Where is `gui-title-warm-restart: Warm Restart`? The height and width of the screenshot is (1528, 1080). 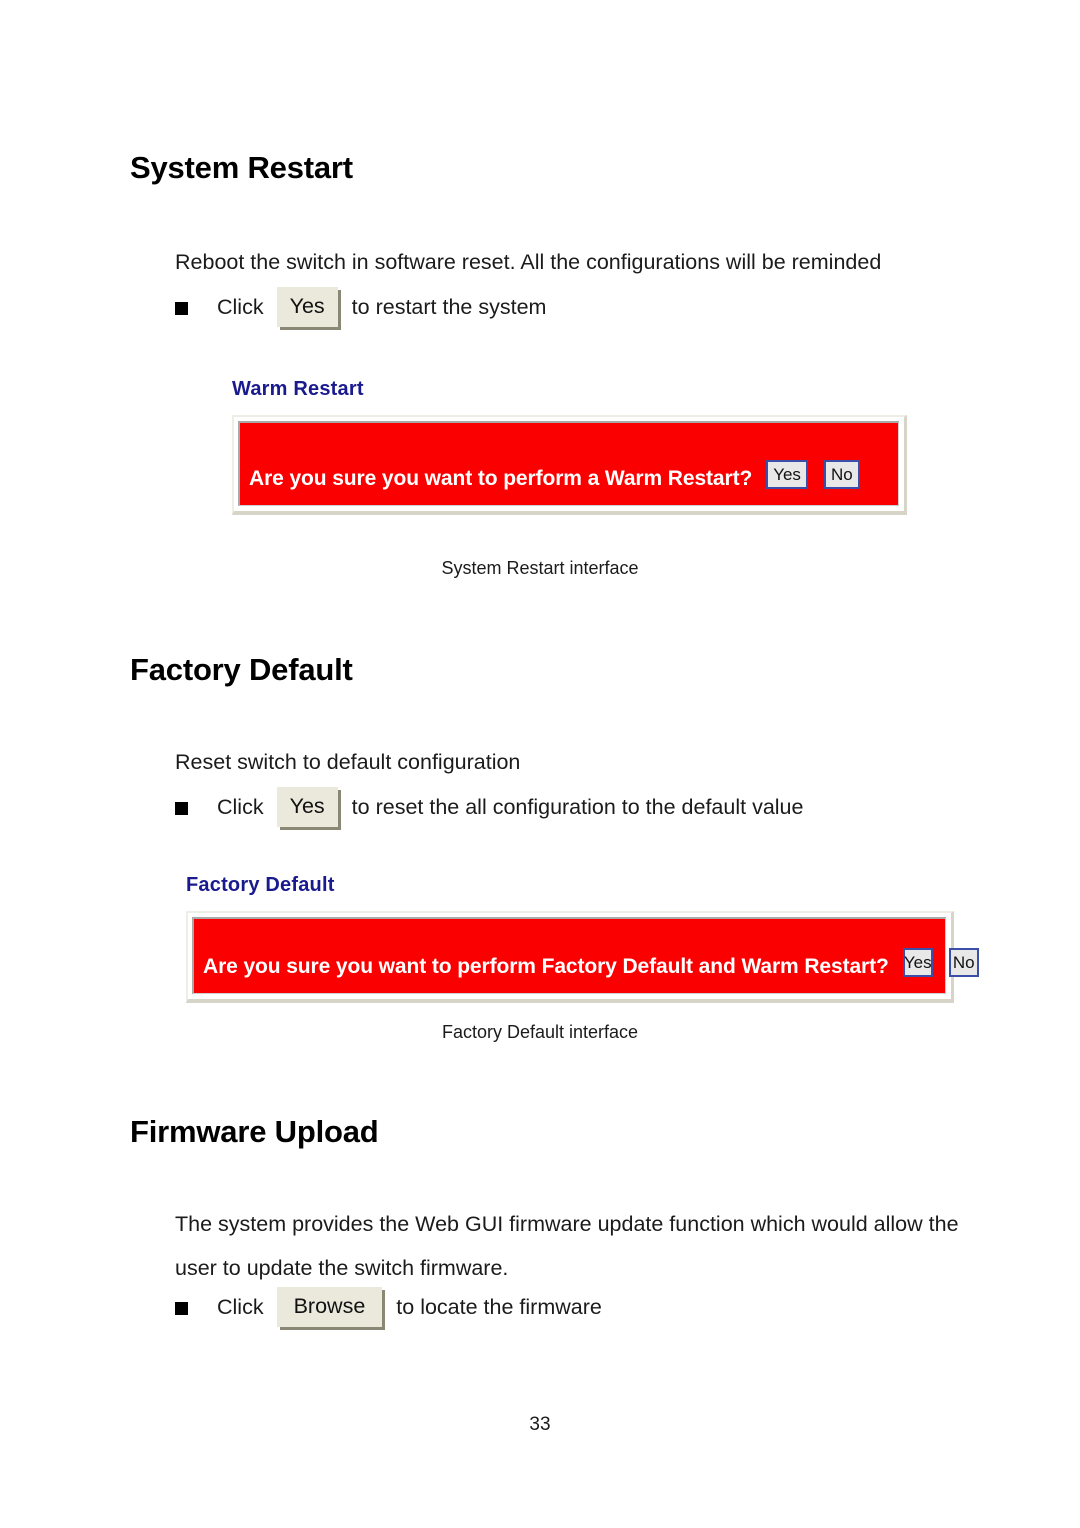 gui-title-warm-restart: Warm Restart is located at coordinates (298, 389).